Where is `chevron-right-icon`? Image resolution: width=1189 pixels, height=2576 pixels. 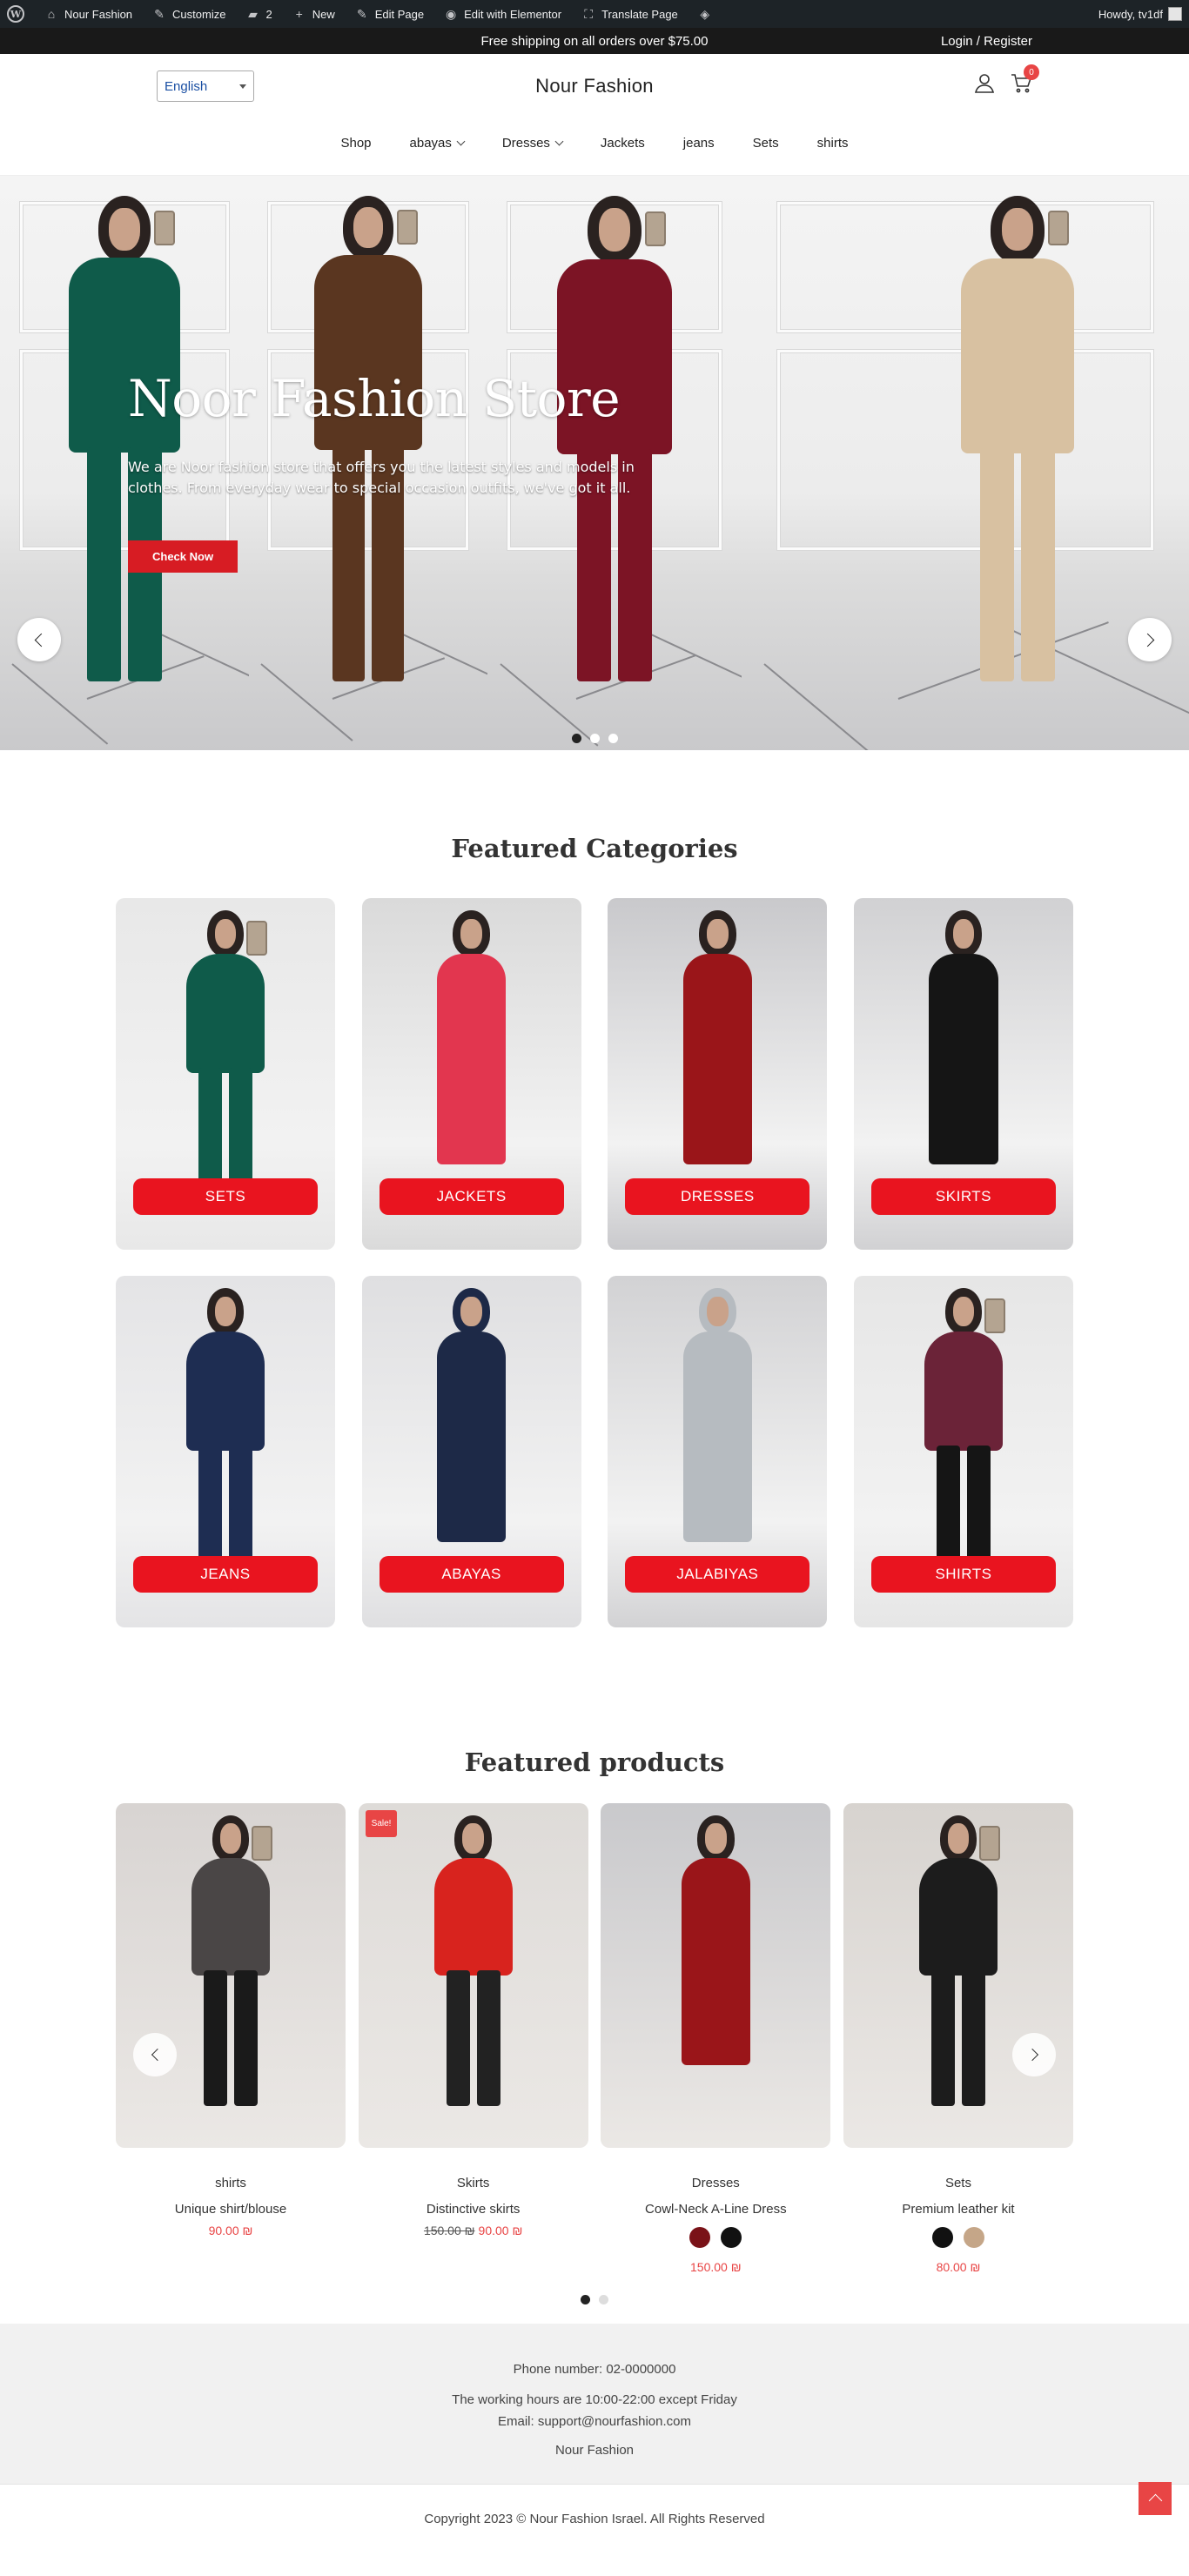
chevron-right-icon is located at coordinates (1032, 2055).